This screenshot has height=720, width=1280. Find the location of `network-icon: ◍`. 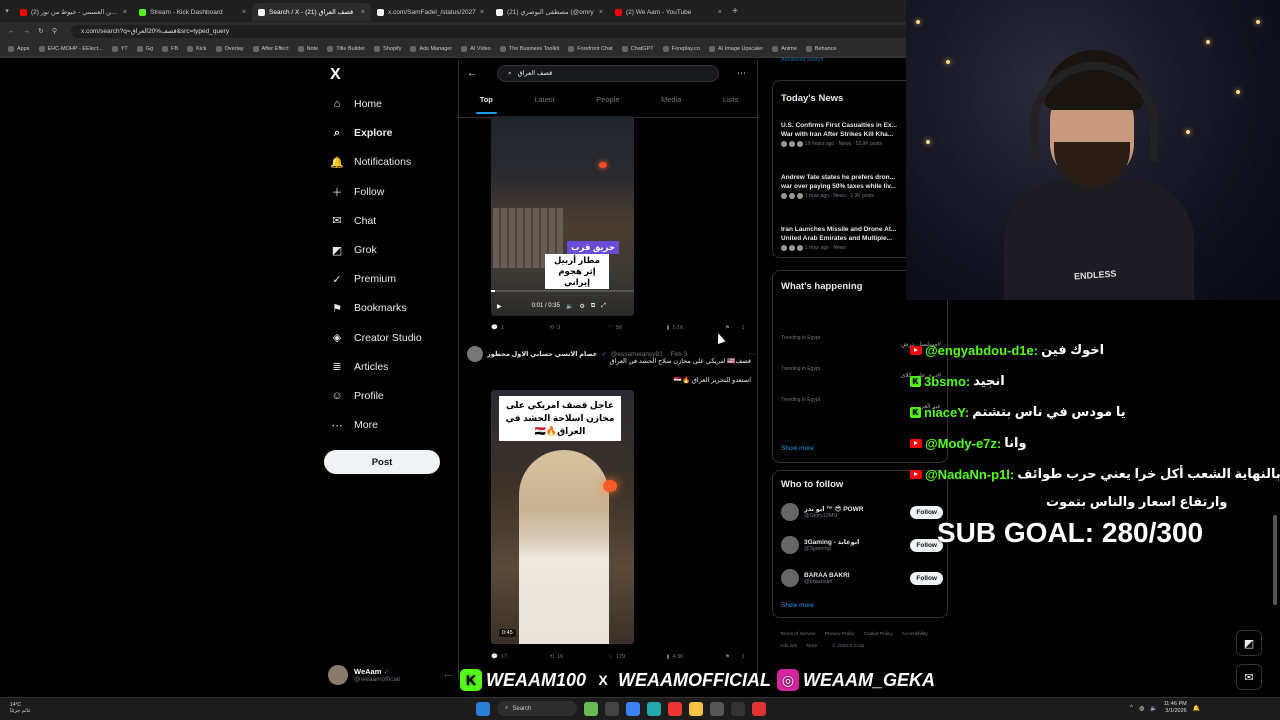

network-icon: ◍ is located at coordinates (1141, 708).